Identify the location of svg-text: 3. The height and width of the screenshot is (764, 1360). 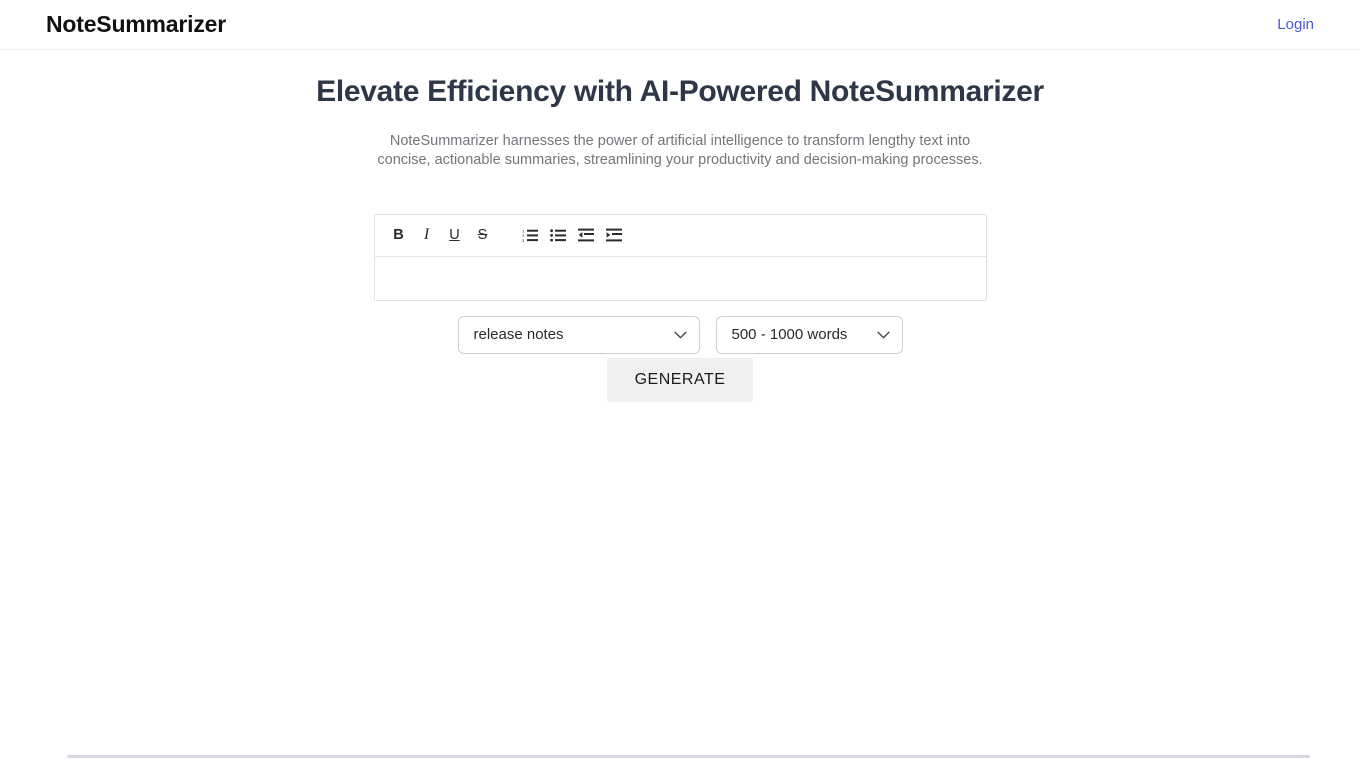
(523, 240).